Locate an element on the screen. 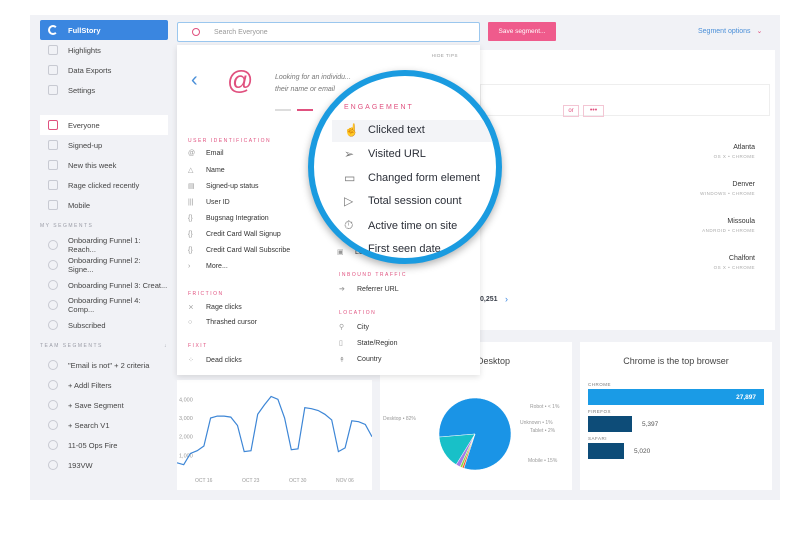  user-option: ||| User ID is located at coordinates (209, 202).